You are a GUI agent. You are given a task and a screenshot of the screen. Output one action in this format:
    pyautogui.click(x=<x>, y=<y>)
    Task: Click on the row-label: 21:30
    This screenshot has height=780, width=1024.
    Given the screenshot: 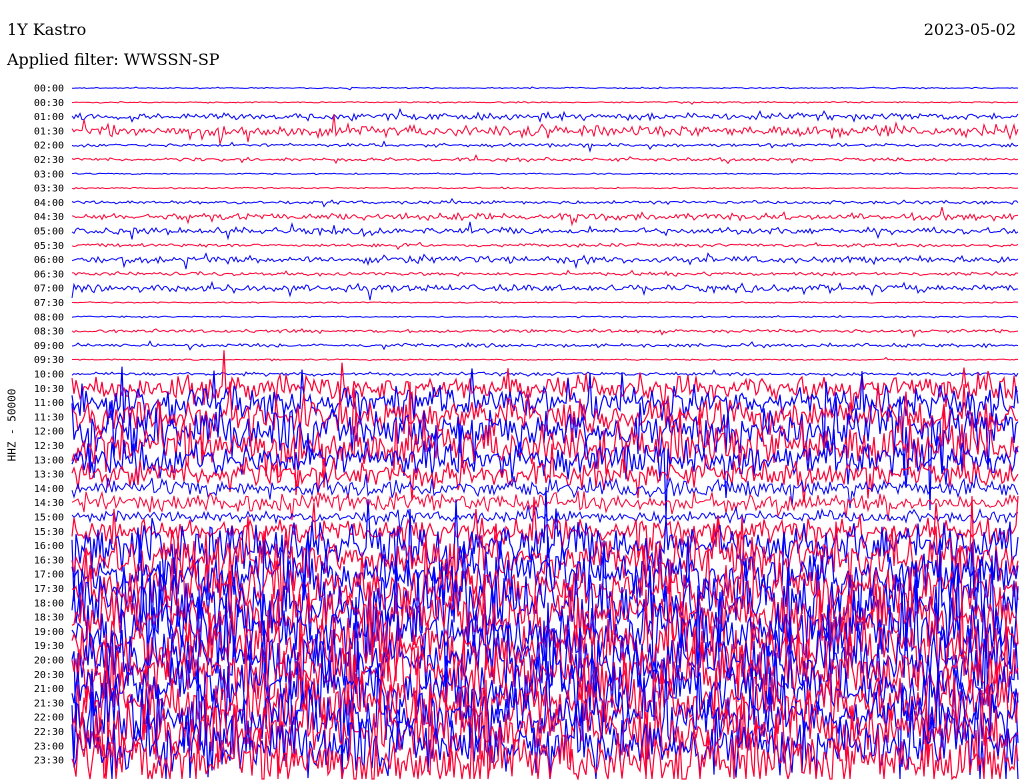 What is the action you would take?
    pyautogui.click(x=49, y=703)
    